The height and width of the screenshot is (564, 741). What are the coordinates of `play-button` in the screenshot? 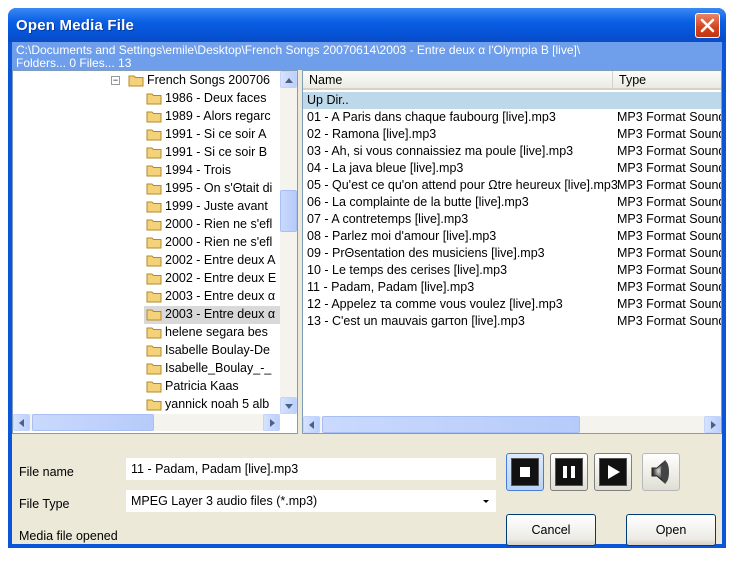 It's located at (613, 472).